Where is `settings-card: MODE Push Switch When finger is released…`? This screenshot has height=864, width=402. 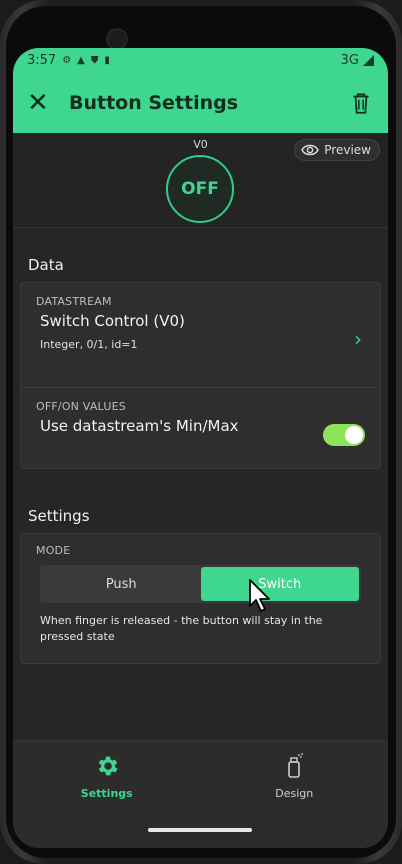
settings-card: MODE Push Switch When finger is released… is located at coordinates (200, 598).